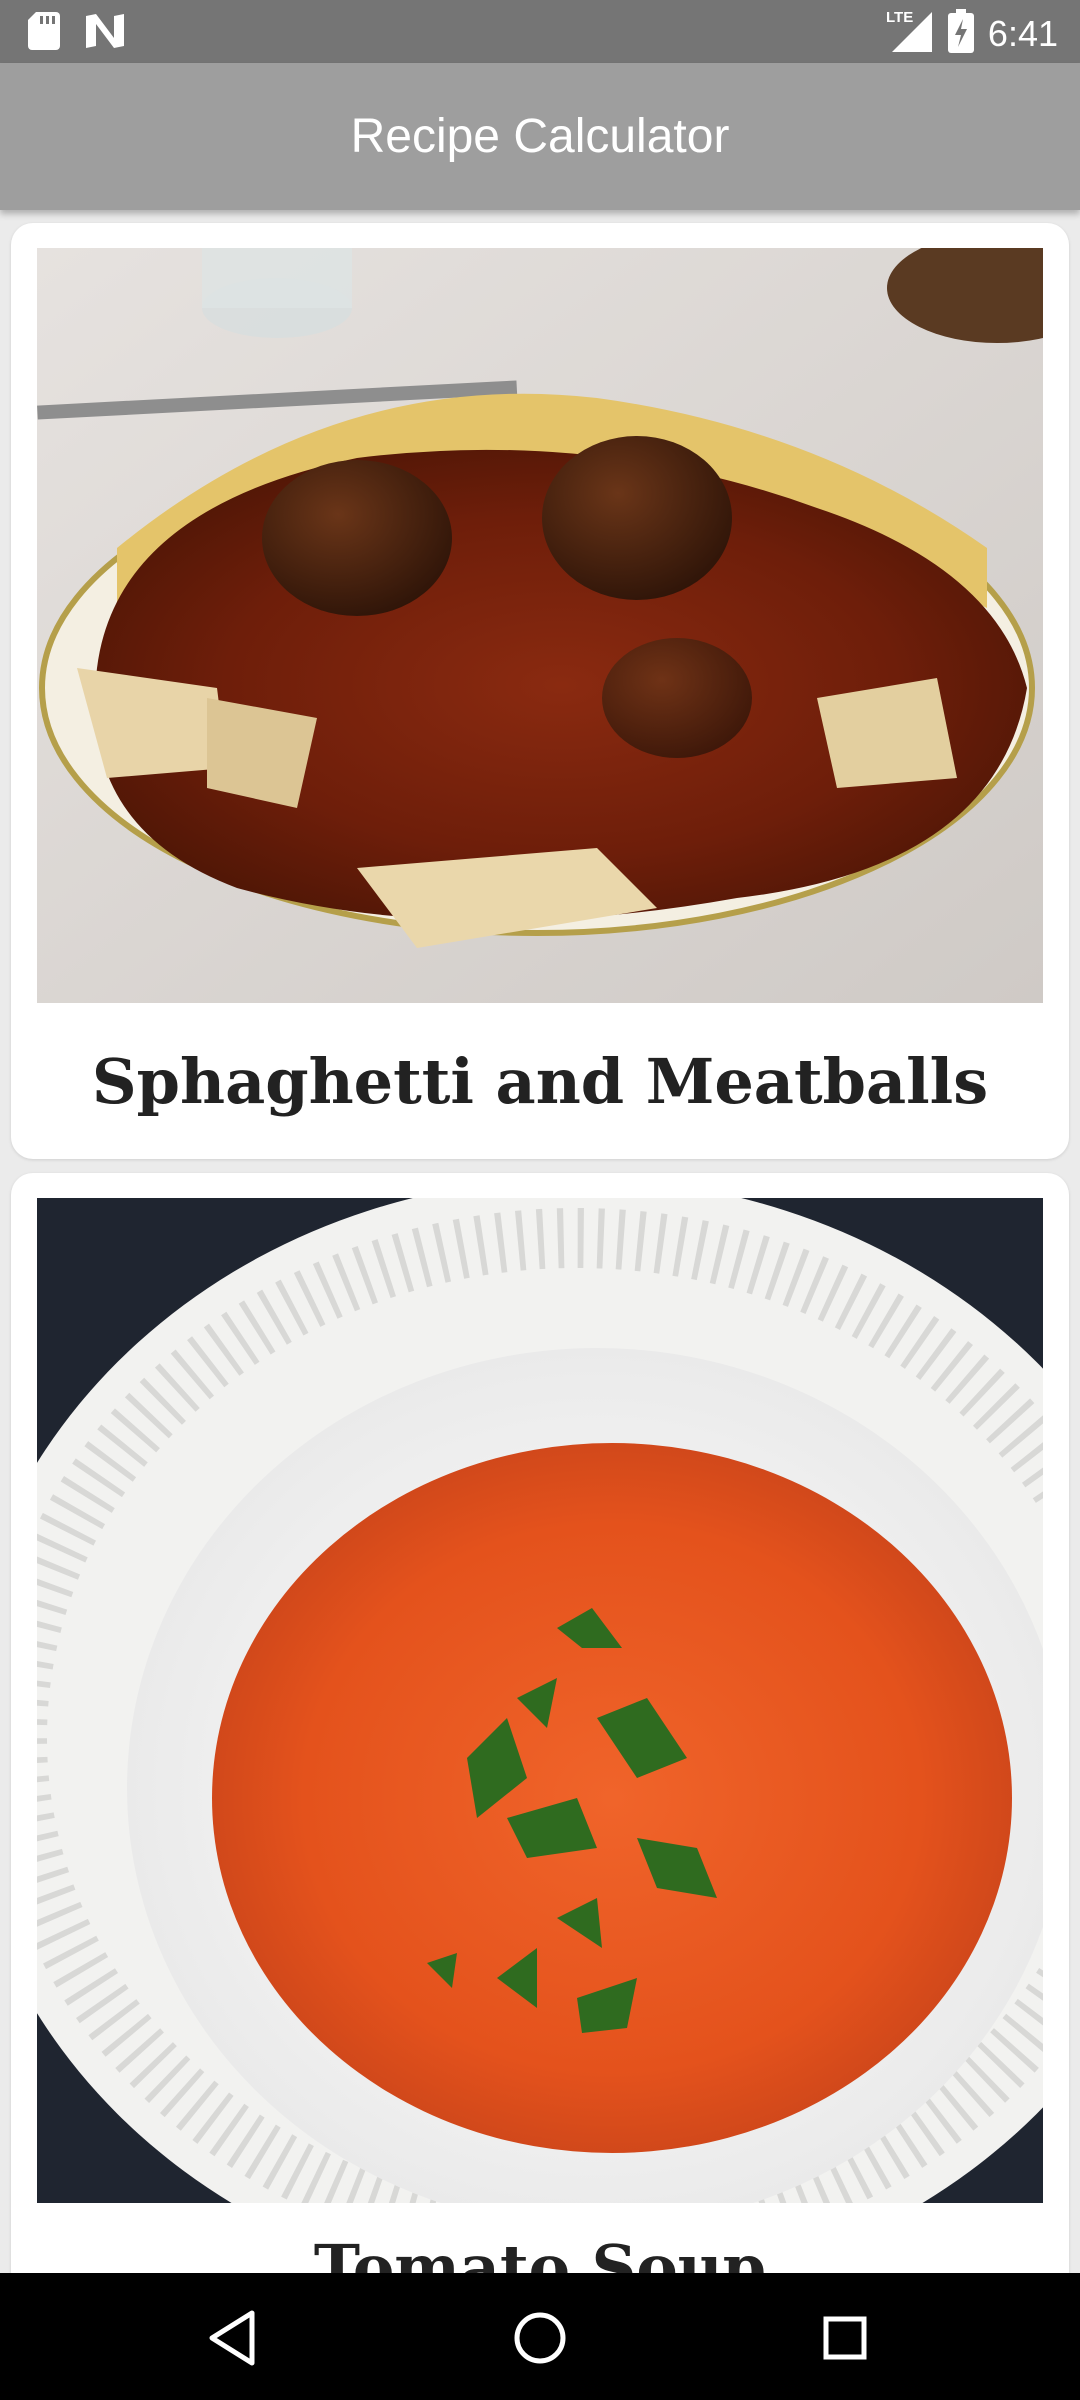 The height and width of the screenshot is (2400, 1080). I want to click on app-bar: Recipe Calculator, so click(540, 136).